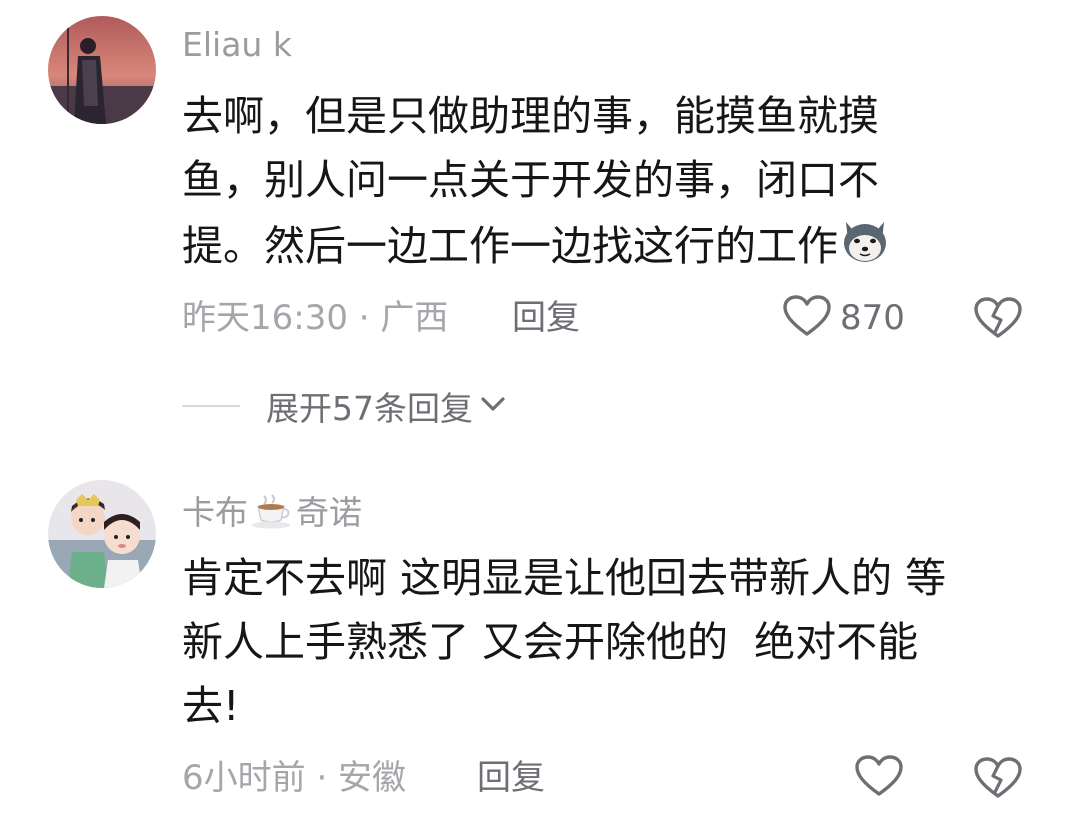 The height and width of the screenshot is (836, 1080). What do you see at coordinates (237, 44) in the screenshot?
I see `comment-author: Eliau k` at bounding box center [237, 44].